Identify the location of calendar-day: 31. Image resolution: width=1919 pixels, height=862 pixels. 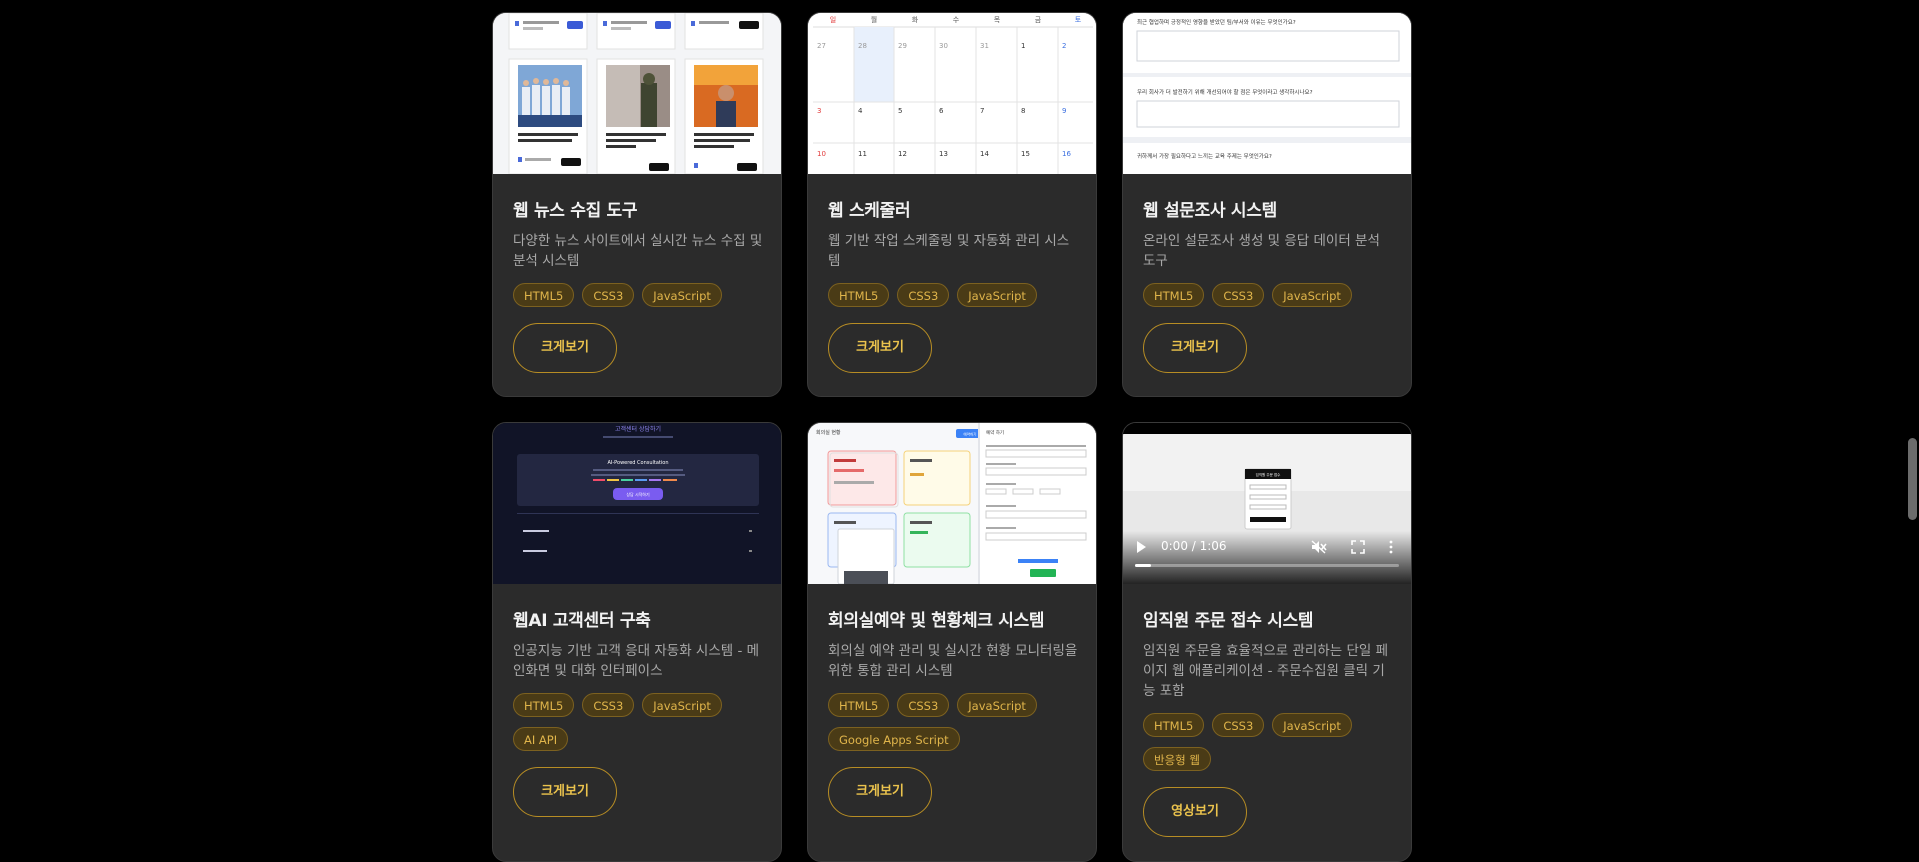
(984, 46).